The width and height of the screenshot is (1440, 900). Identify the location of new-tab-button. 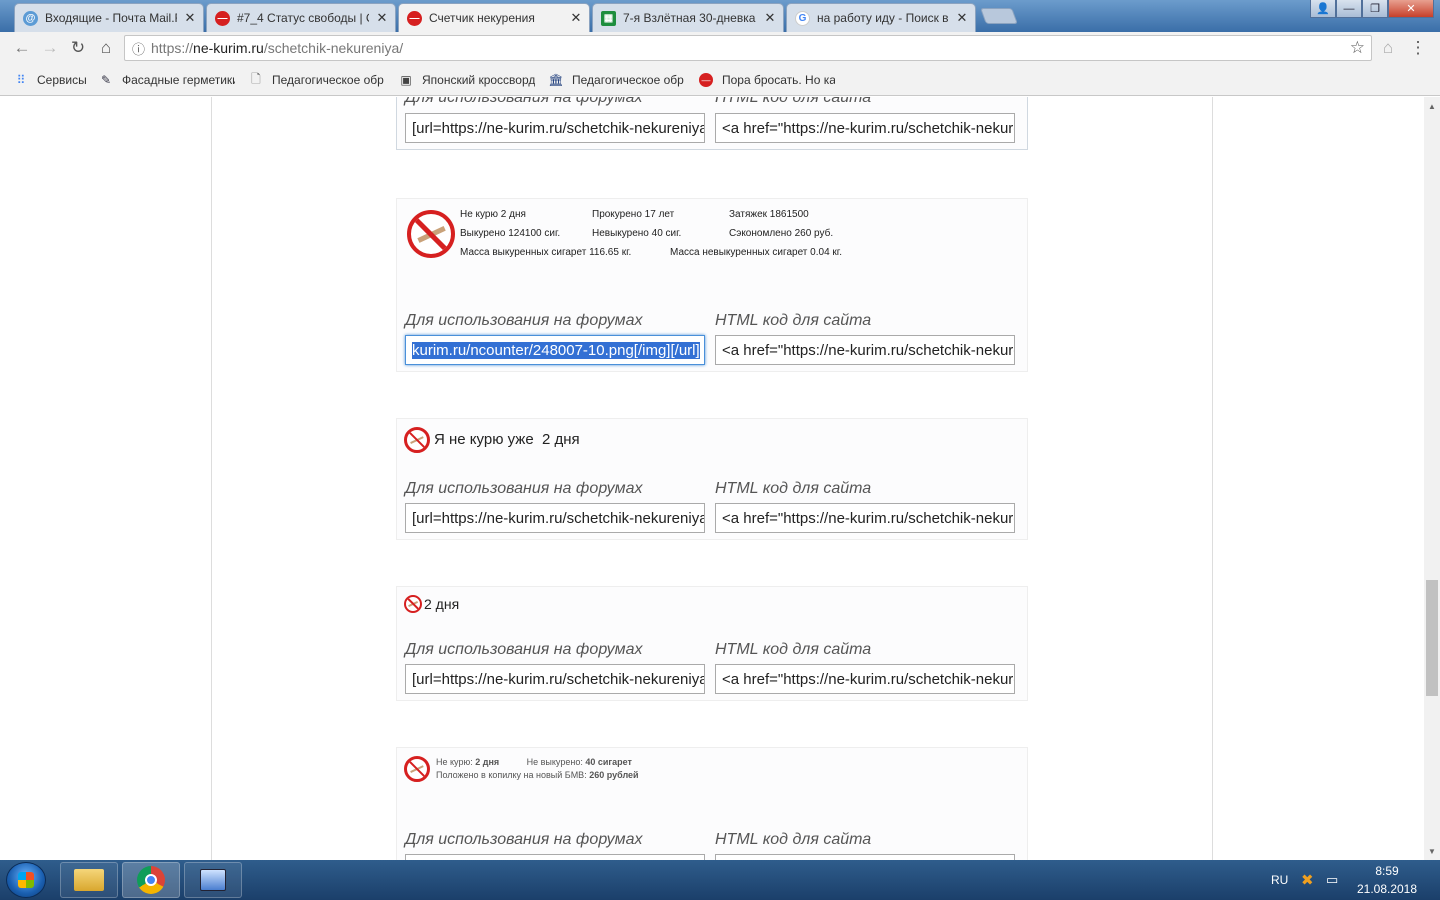
(999, 16).